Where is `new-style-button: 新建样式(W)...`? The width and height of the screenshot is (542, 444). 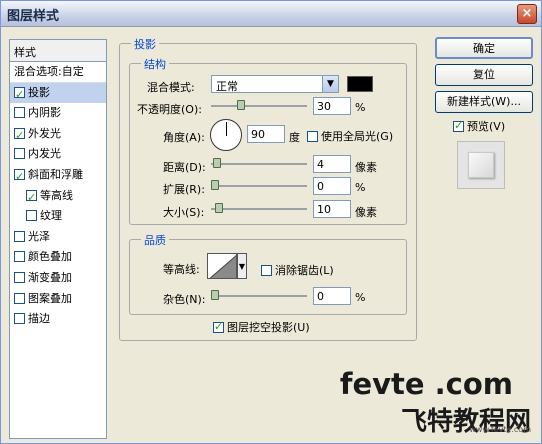
new-style-button: 新建样式(W)... is located at coordinates (484, 102).